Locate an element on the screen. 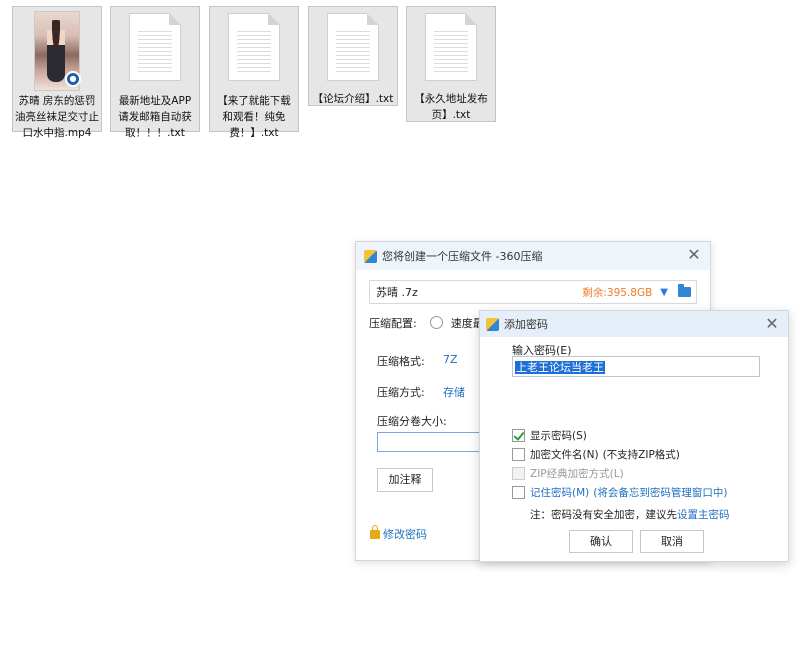 The image size is (800, 669). file-name: 【论坛介绍】.txt is located at coordinates (353, 99).